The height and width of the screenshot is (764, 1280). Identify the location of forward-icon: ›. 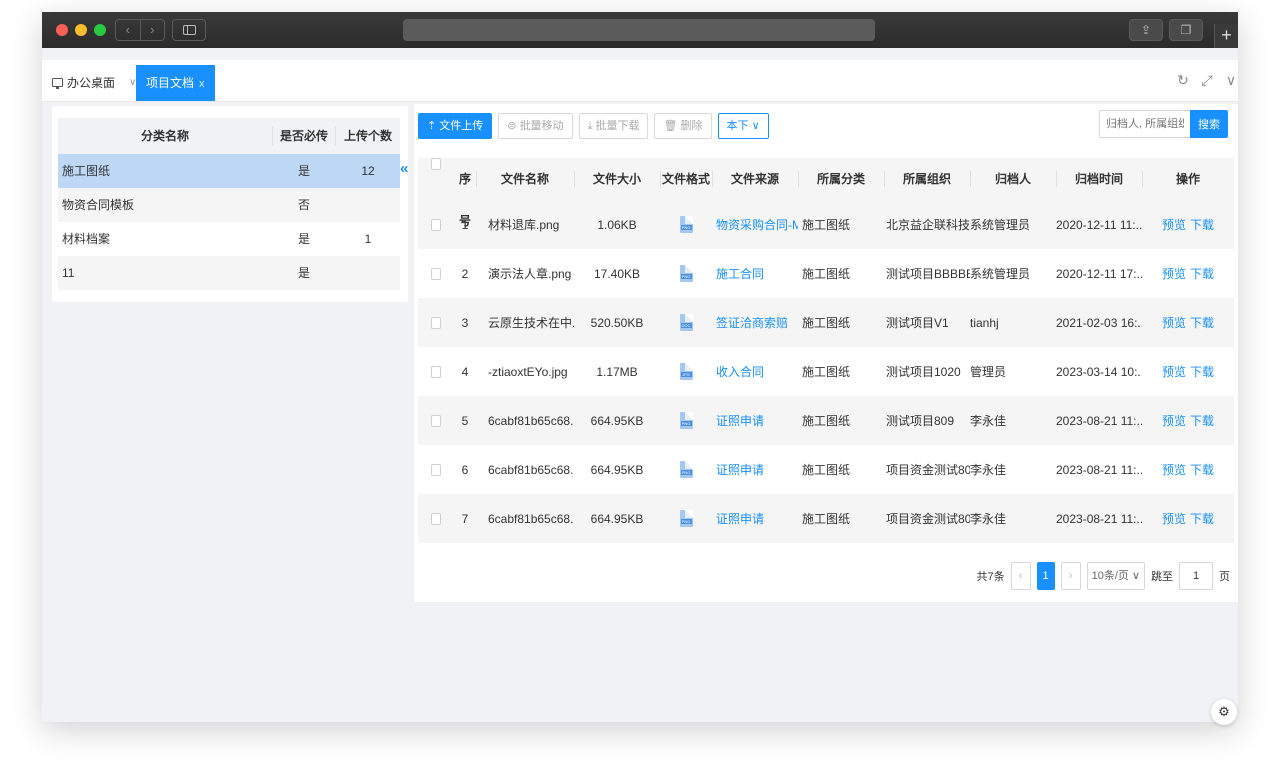
(153, 30).